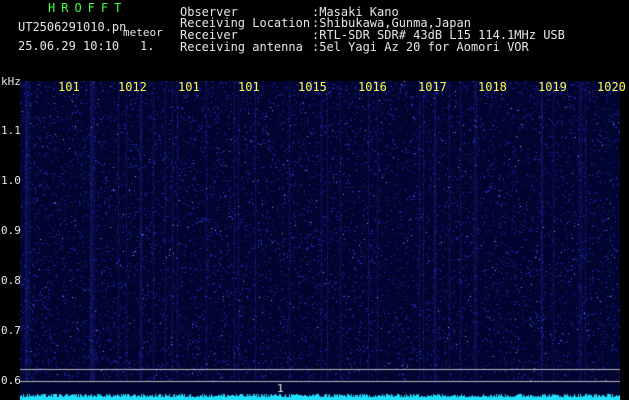  What do you see at coordinates (241, 47) in the screenshot?
I see `antenna-label: Receiving antenna` at bounding box center [241, 47].